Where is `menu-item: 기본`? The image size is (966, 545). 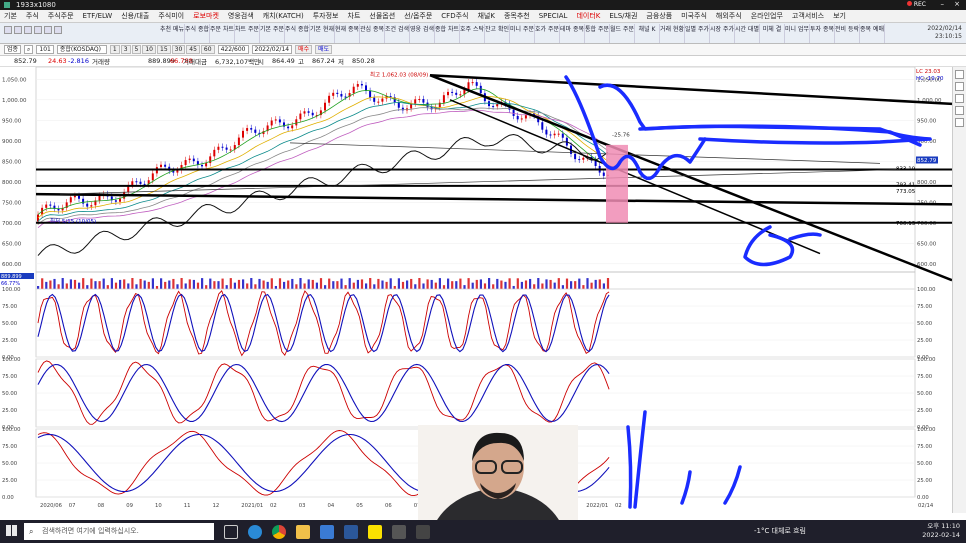
menu-item: 기본 is located at coordinates (10, 16).